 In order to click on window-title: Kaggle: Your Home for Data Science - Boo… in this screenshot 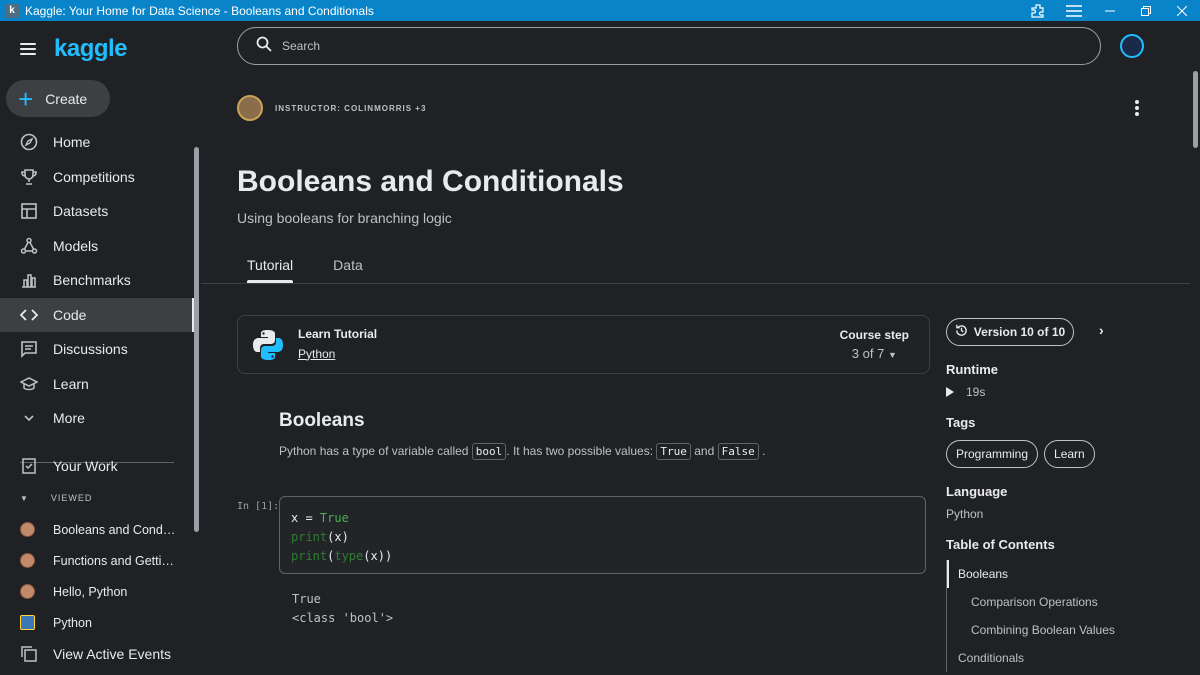, I will do `click(199, 10)`.